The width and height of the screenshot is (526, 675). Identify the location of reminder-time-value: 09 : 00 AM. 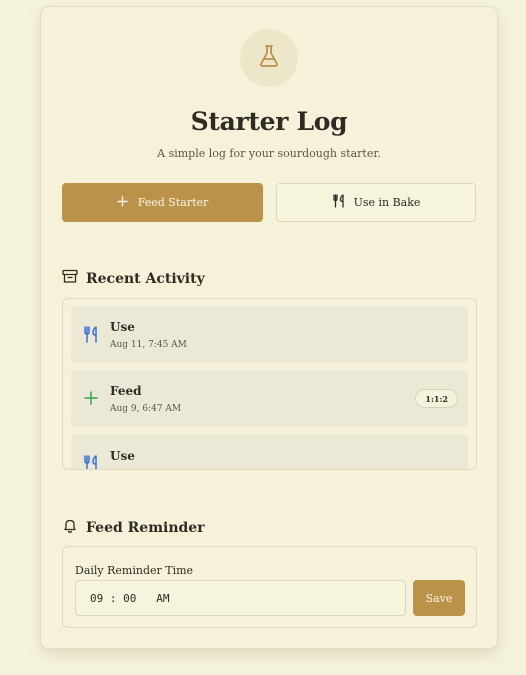
(130, 598).